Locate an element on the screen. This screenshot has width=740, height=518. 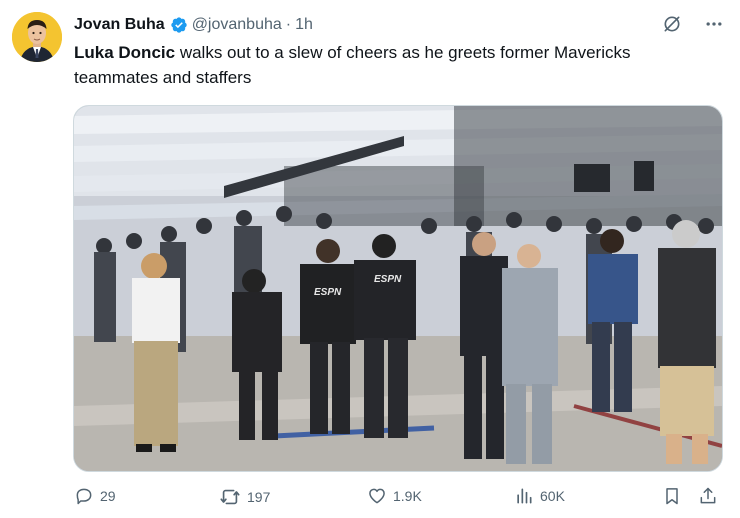
verified-badge-icon is located at coordinates (179, 25).